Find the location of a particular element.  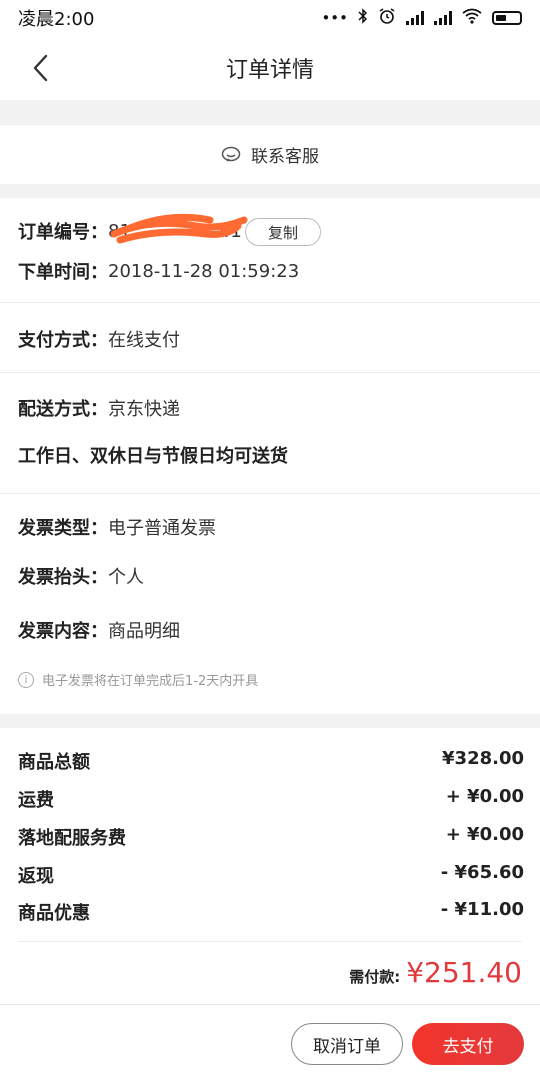

price-label: 返现 is located at coordinates (36, 876).